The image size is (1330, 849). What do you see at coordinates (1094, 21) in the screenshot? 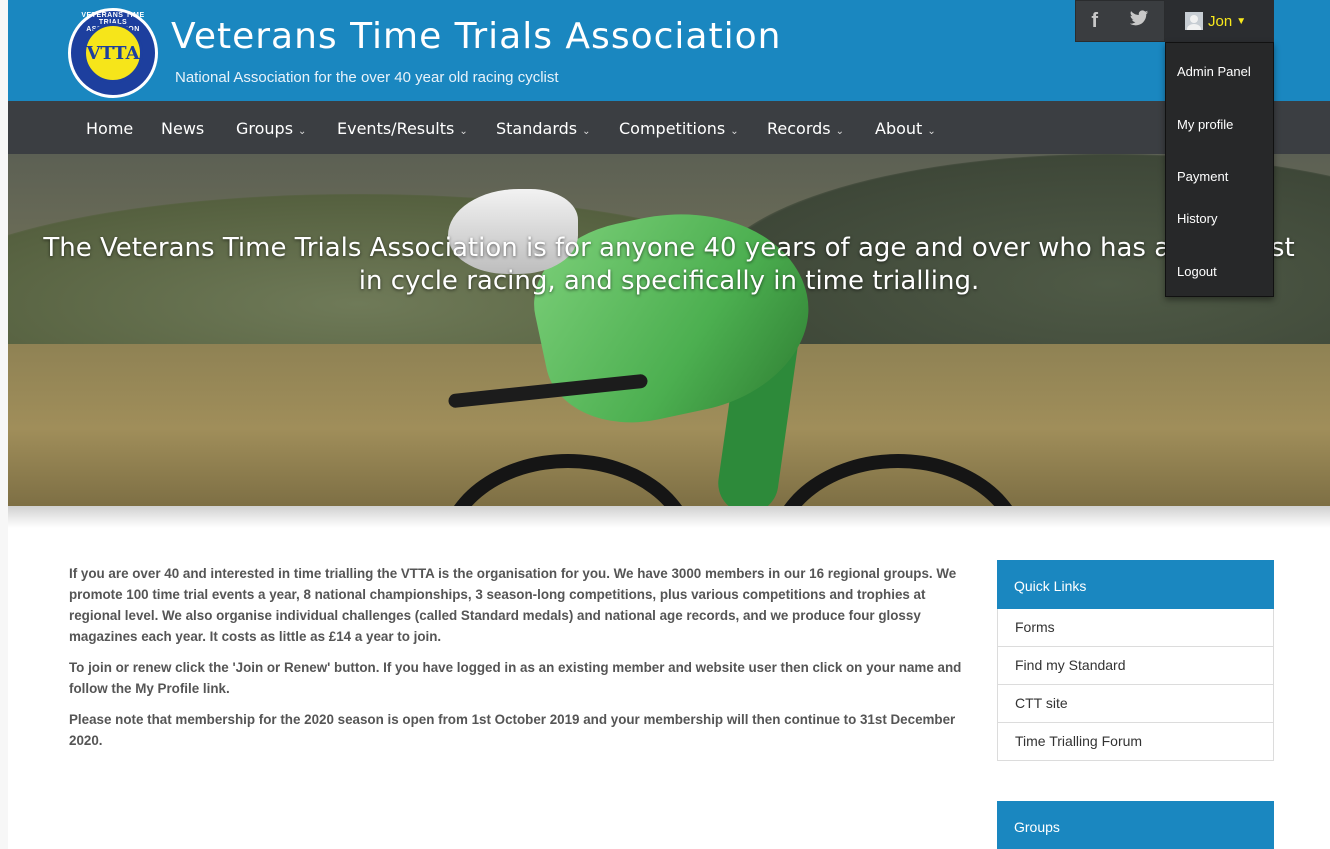
I see `facebook-icon: f` at bounding box center [1094, 21].